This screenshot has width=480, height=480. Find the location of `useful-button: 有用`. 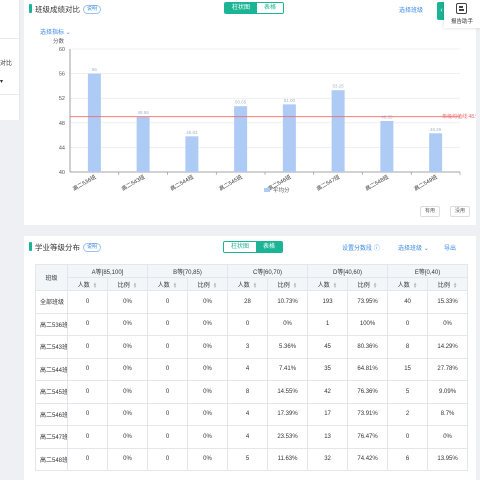

useful-button: 有用 is located at coordinates (430, 211).